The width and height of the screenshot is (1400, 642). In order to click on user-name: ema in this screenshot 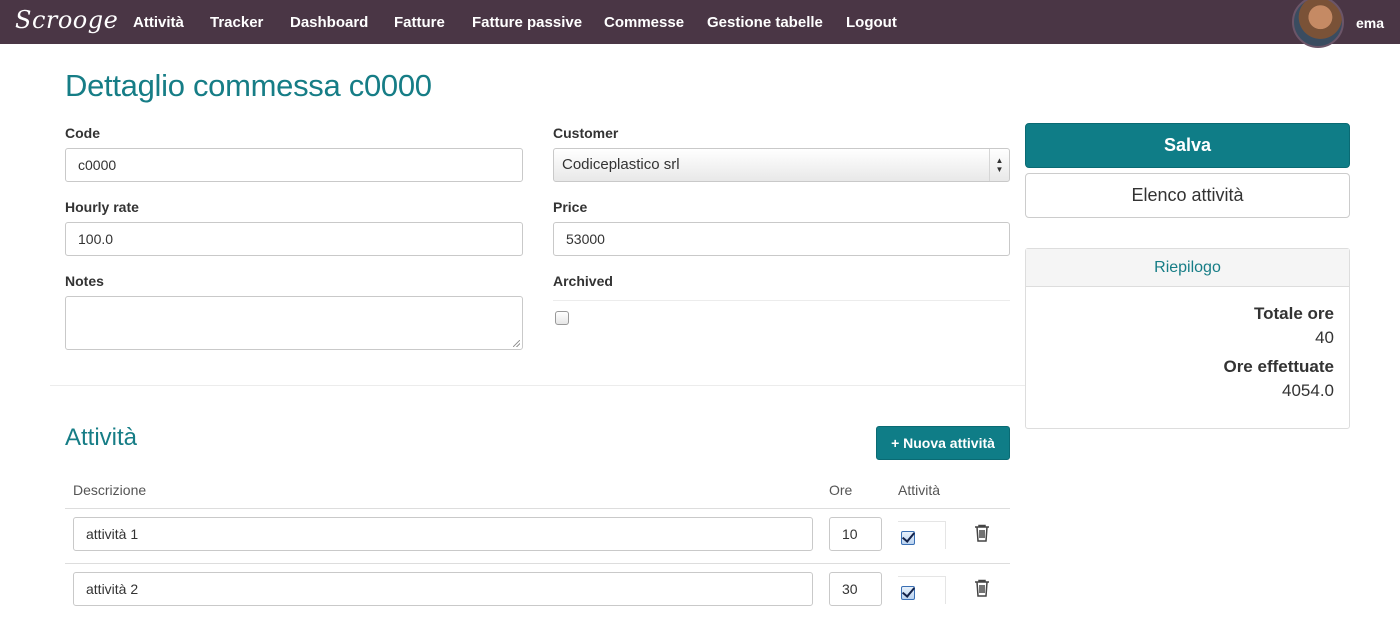, I will do `click(1370, 23)`.